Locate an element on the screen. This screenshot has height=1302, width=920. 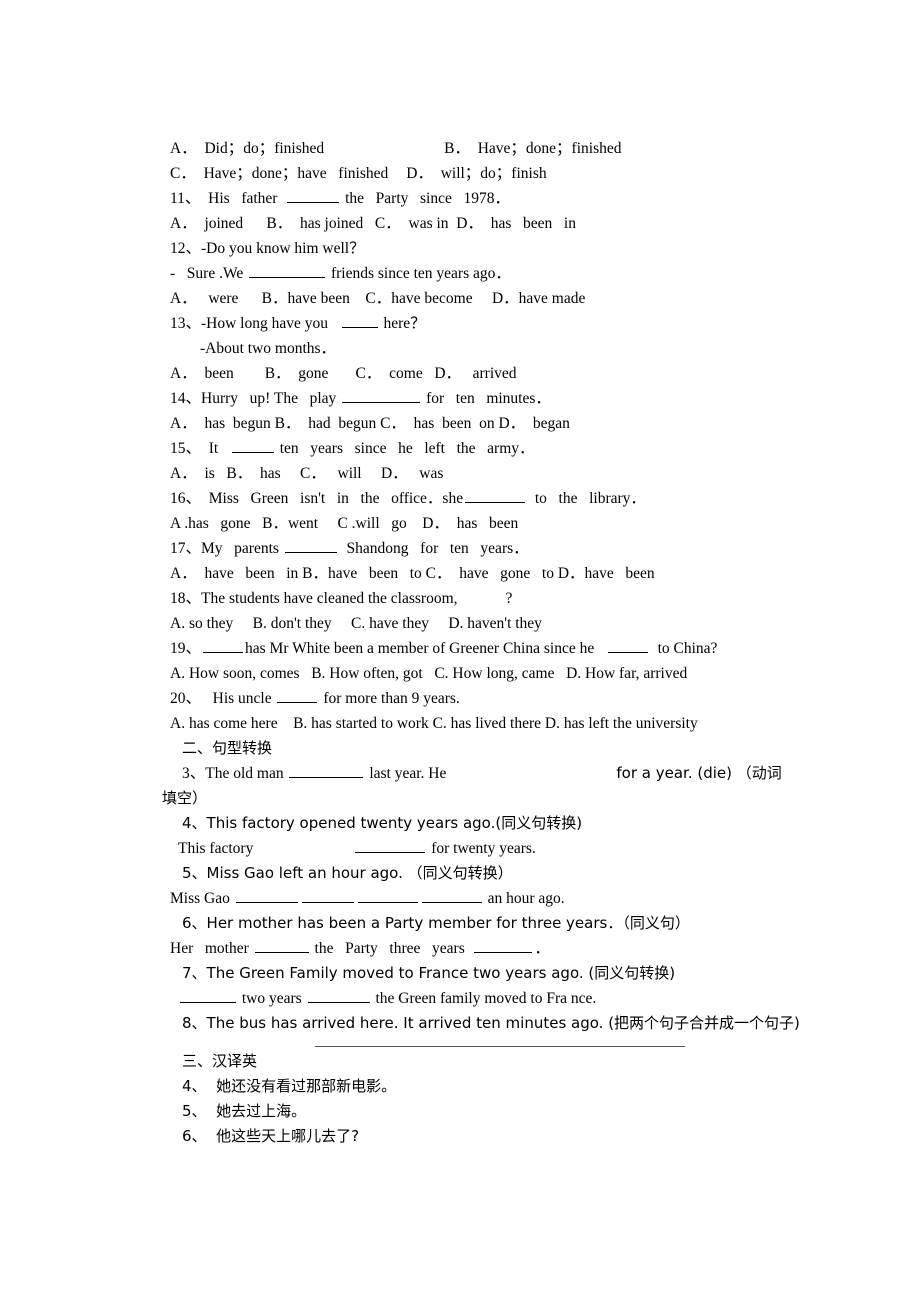
q3-text-middle: last year. He is located at coordinates (406, 773).